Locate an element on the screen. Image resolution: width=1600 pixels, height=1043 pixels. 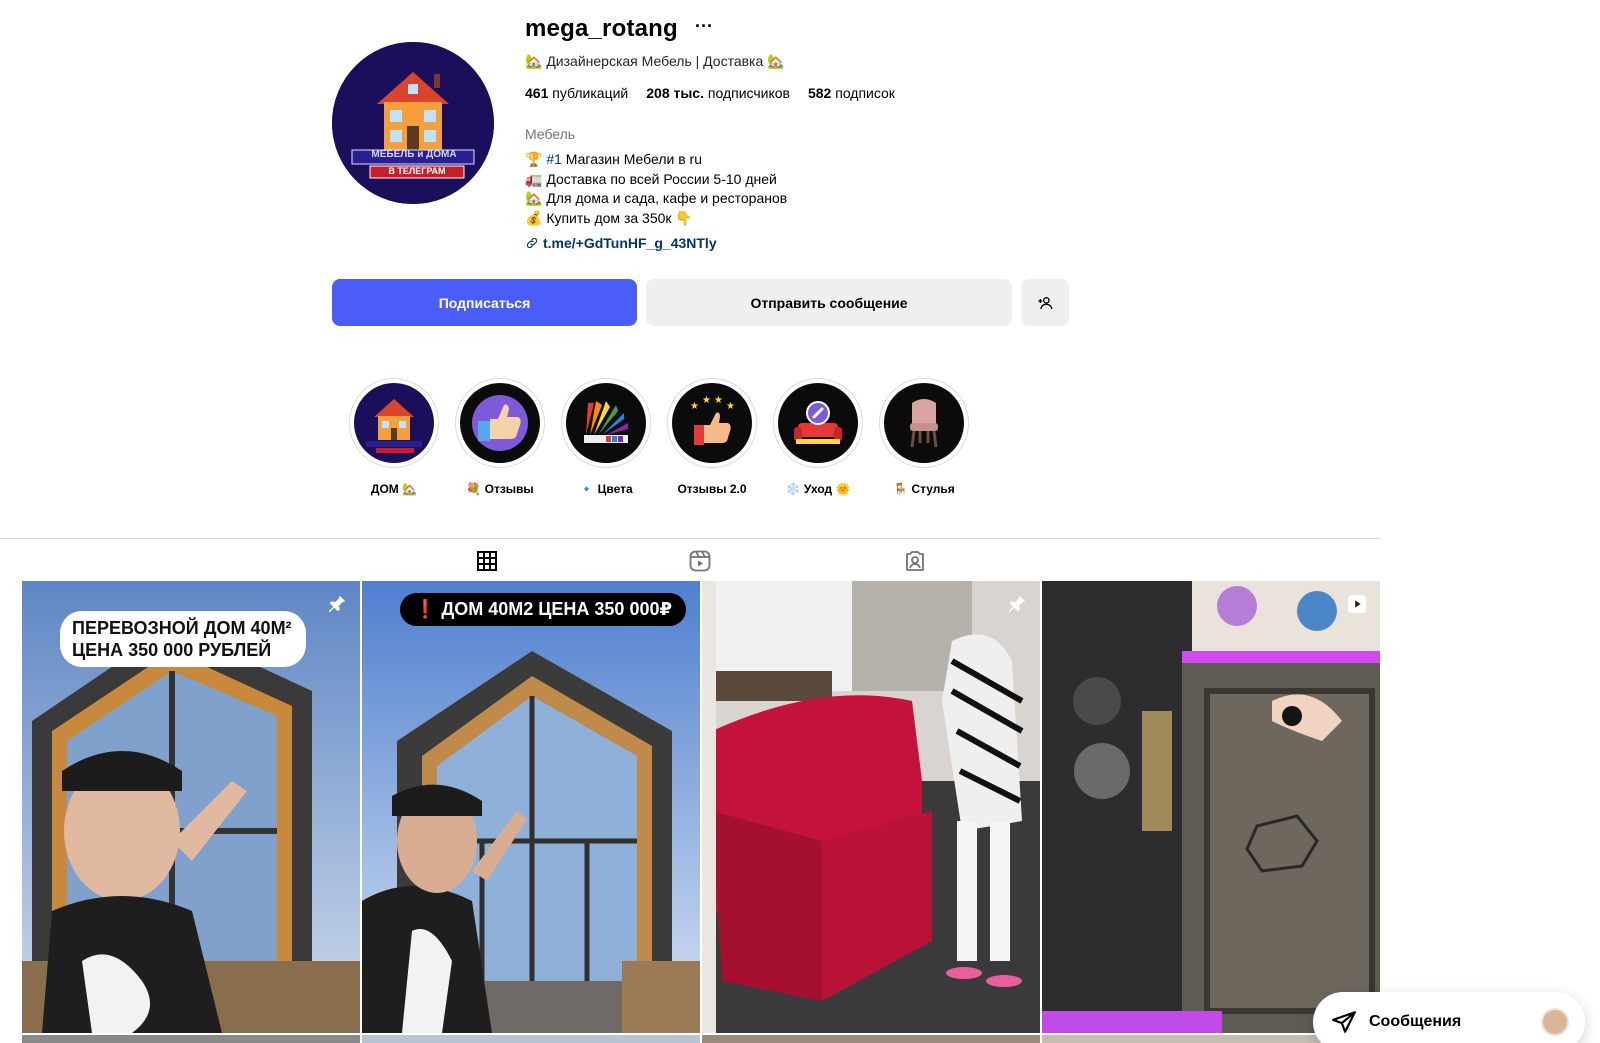
profile-category-line: 🏡 Дизайнерская Мебель | Доставка 🏡 is located at coordinates (655, 61).